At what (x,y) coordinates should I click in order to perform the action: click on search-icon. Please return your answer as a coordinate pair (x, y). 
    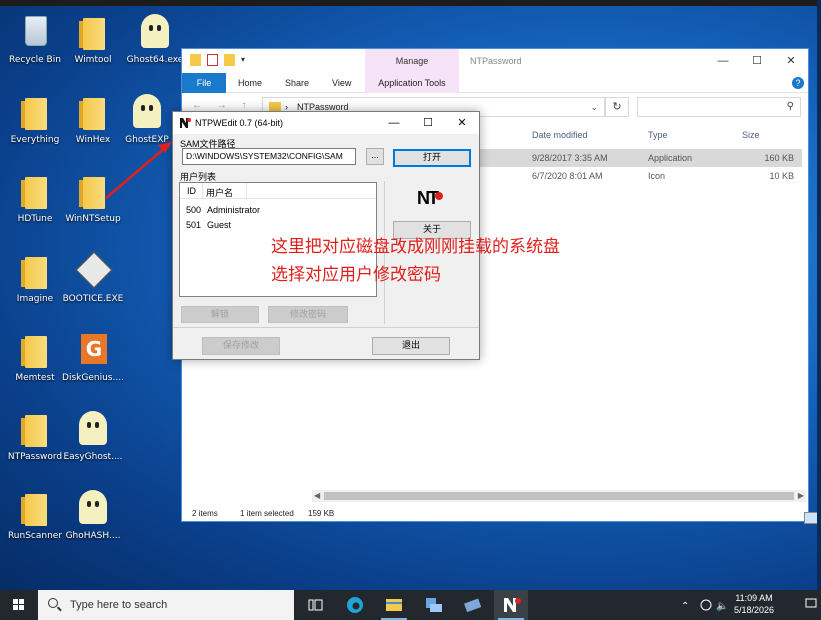
    Looking at the image, I should click on (53, 603).